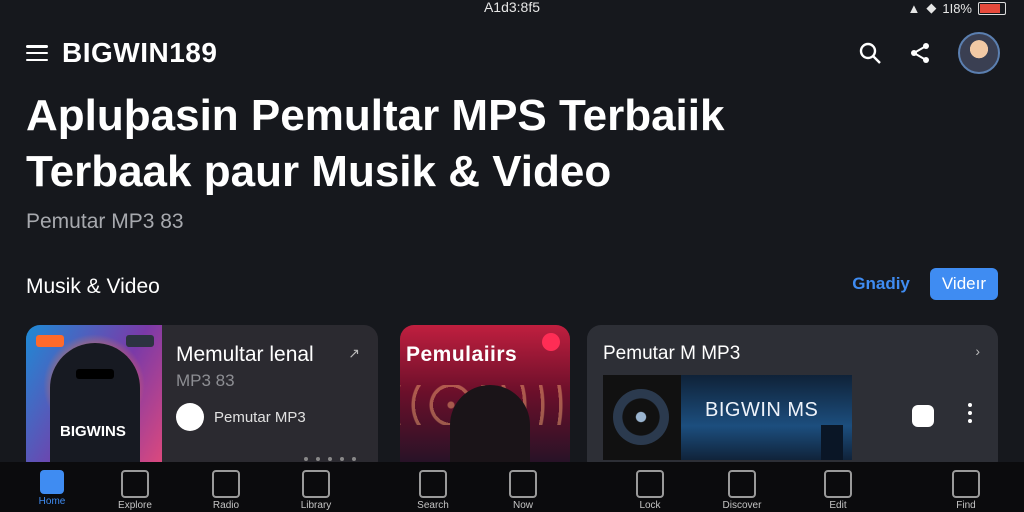 The width and height of the screenshot is (1024, 512). Describe the element at coordinates (226, 505) in the screenshot. I see `nav-label: Radio` at that location.